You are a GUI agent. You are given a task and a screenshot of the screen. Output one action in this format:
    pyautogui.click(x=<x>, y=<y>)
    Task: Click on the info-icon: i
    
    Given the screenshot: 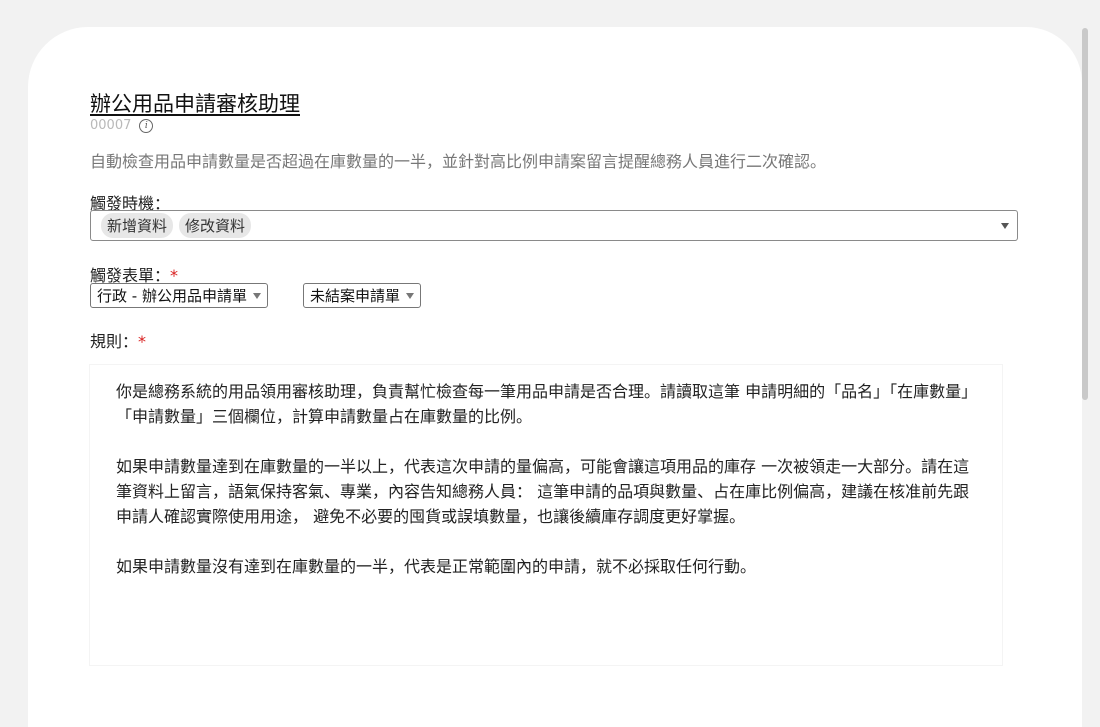 What is the action you would take?
    pyautogui.click(x=146, y=125)
    